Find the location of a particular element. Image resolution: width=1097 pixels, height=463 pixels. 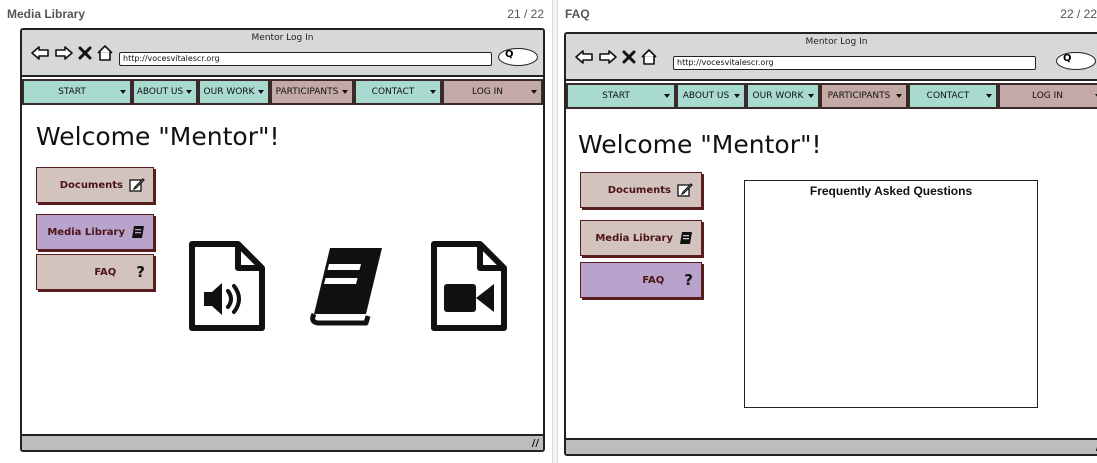

audio-file-icon is located at coordinates (227, 286).